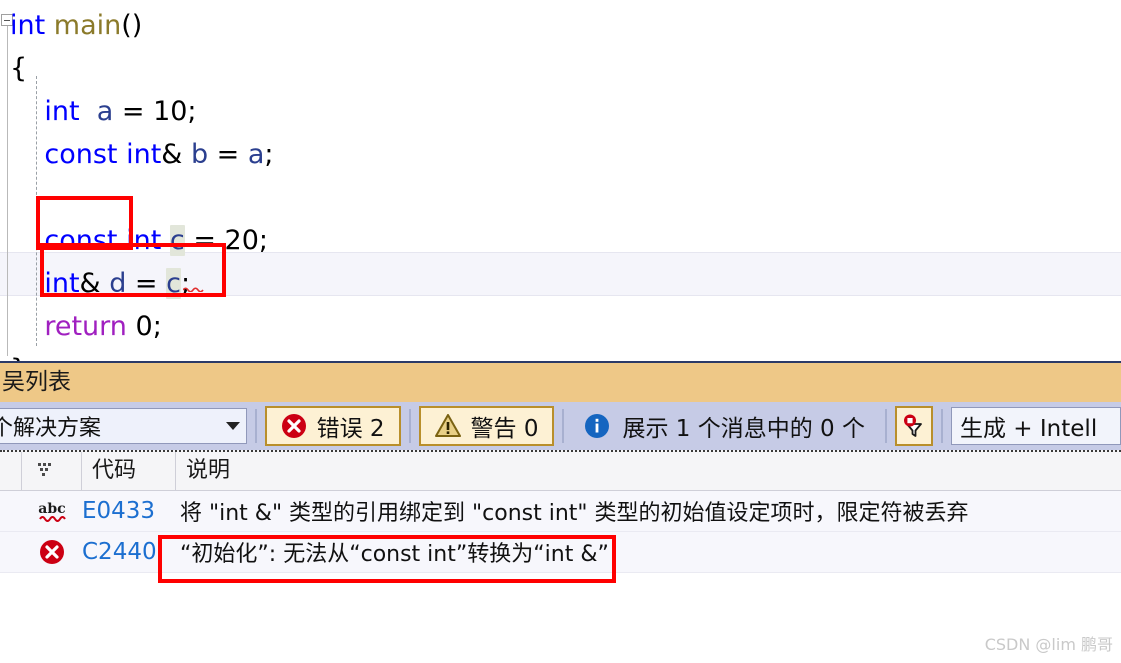  I want to click on code-token: {, so click(19, 68).